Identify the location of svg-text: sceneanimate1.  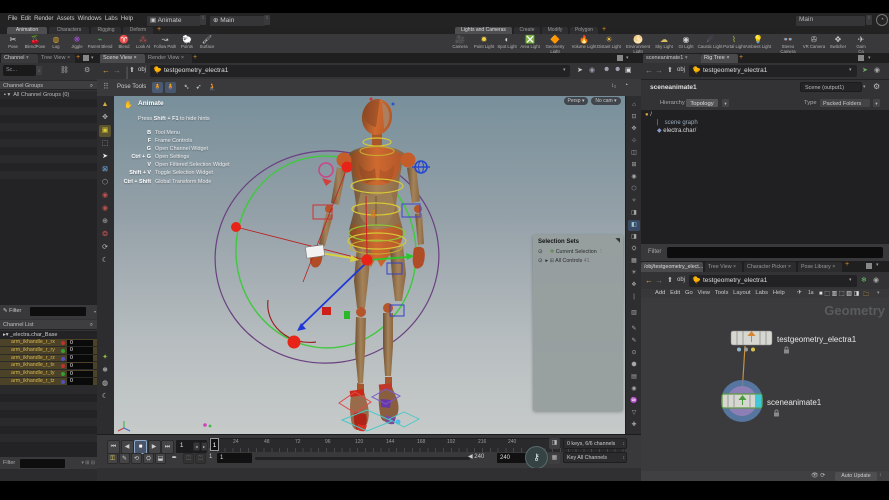
(794, 402).